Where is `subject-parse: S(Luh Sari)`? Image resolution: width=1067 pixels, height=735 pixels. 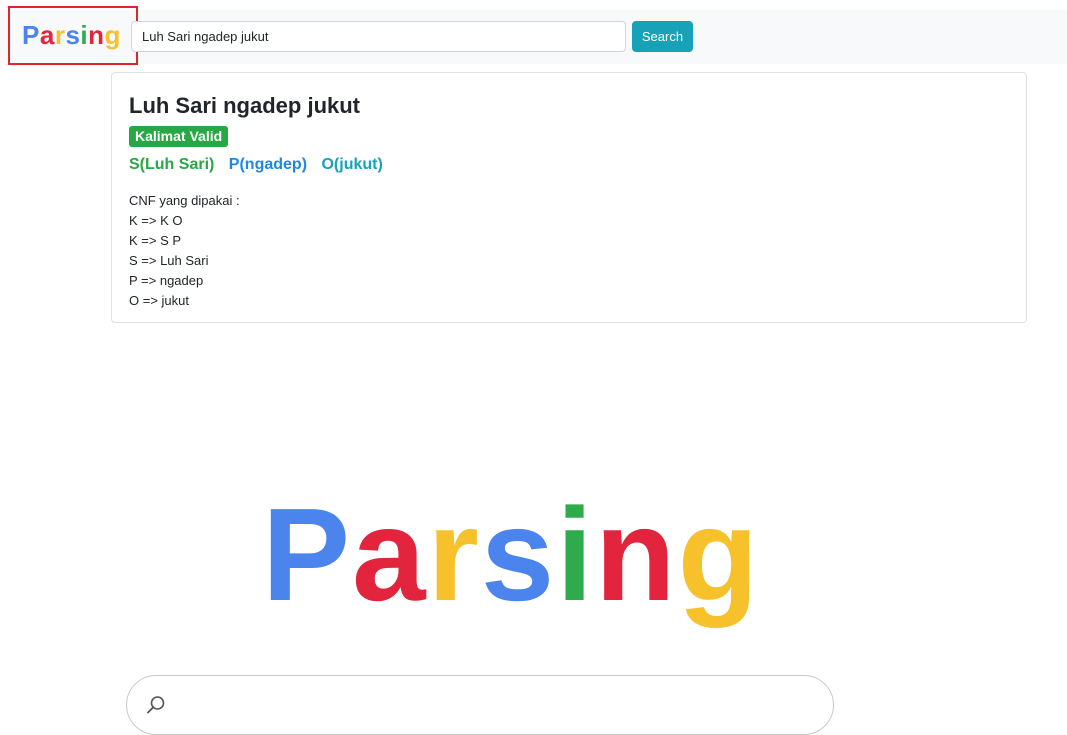 subject-parse: S(Luh Sari) is located at coordinates (172, 164).